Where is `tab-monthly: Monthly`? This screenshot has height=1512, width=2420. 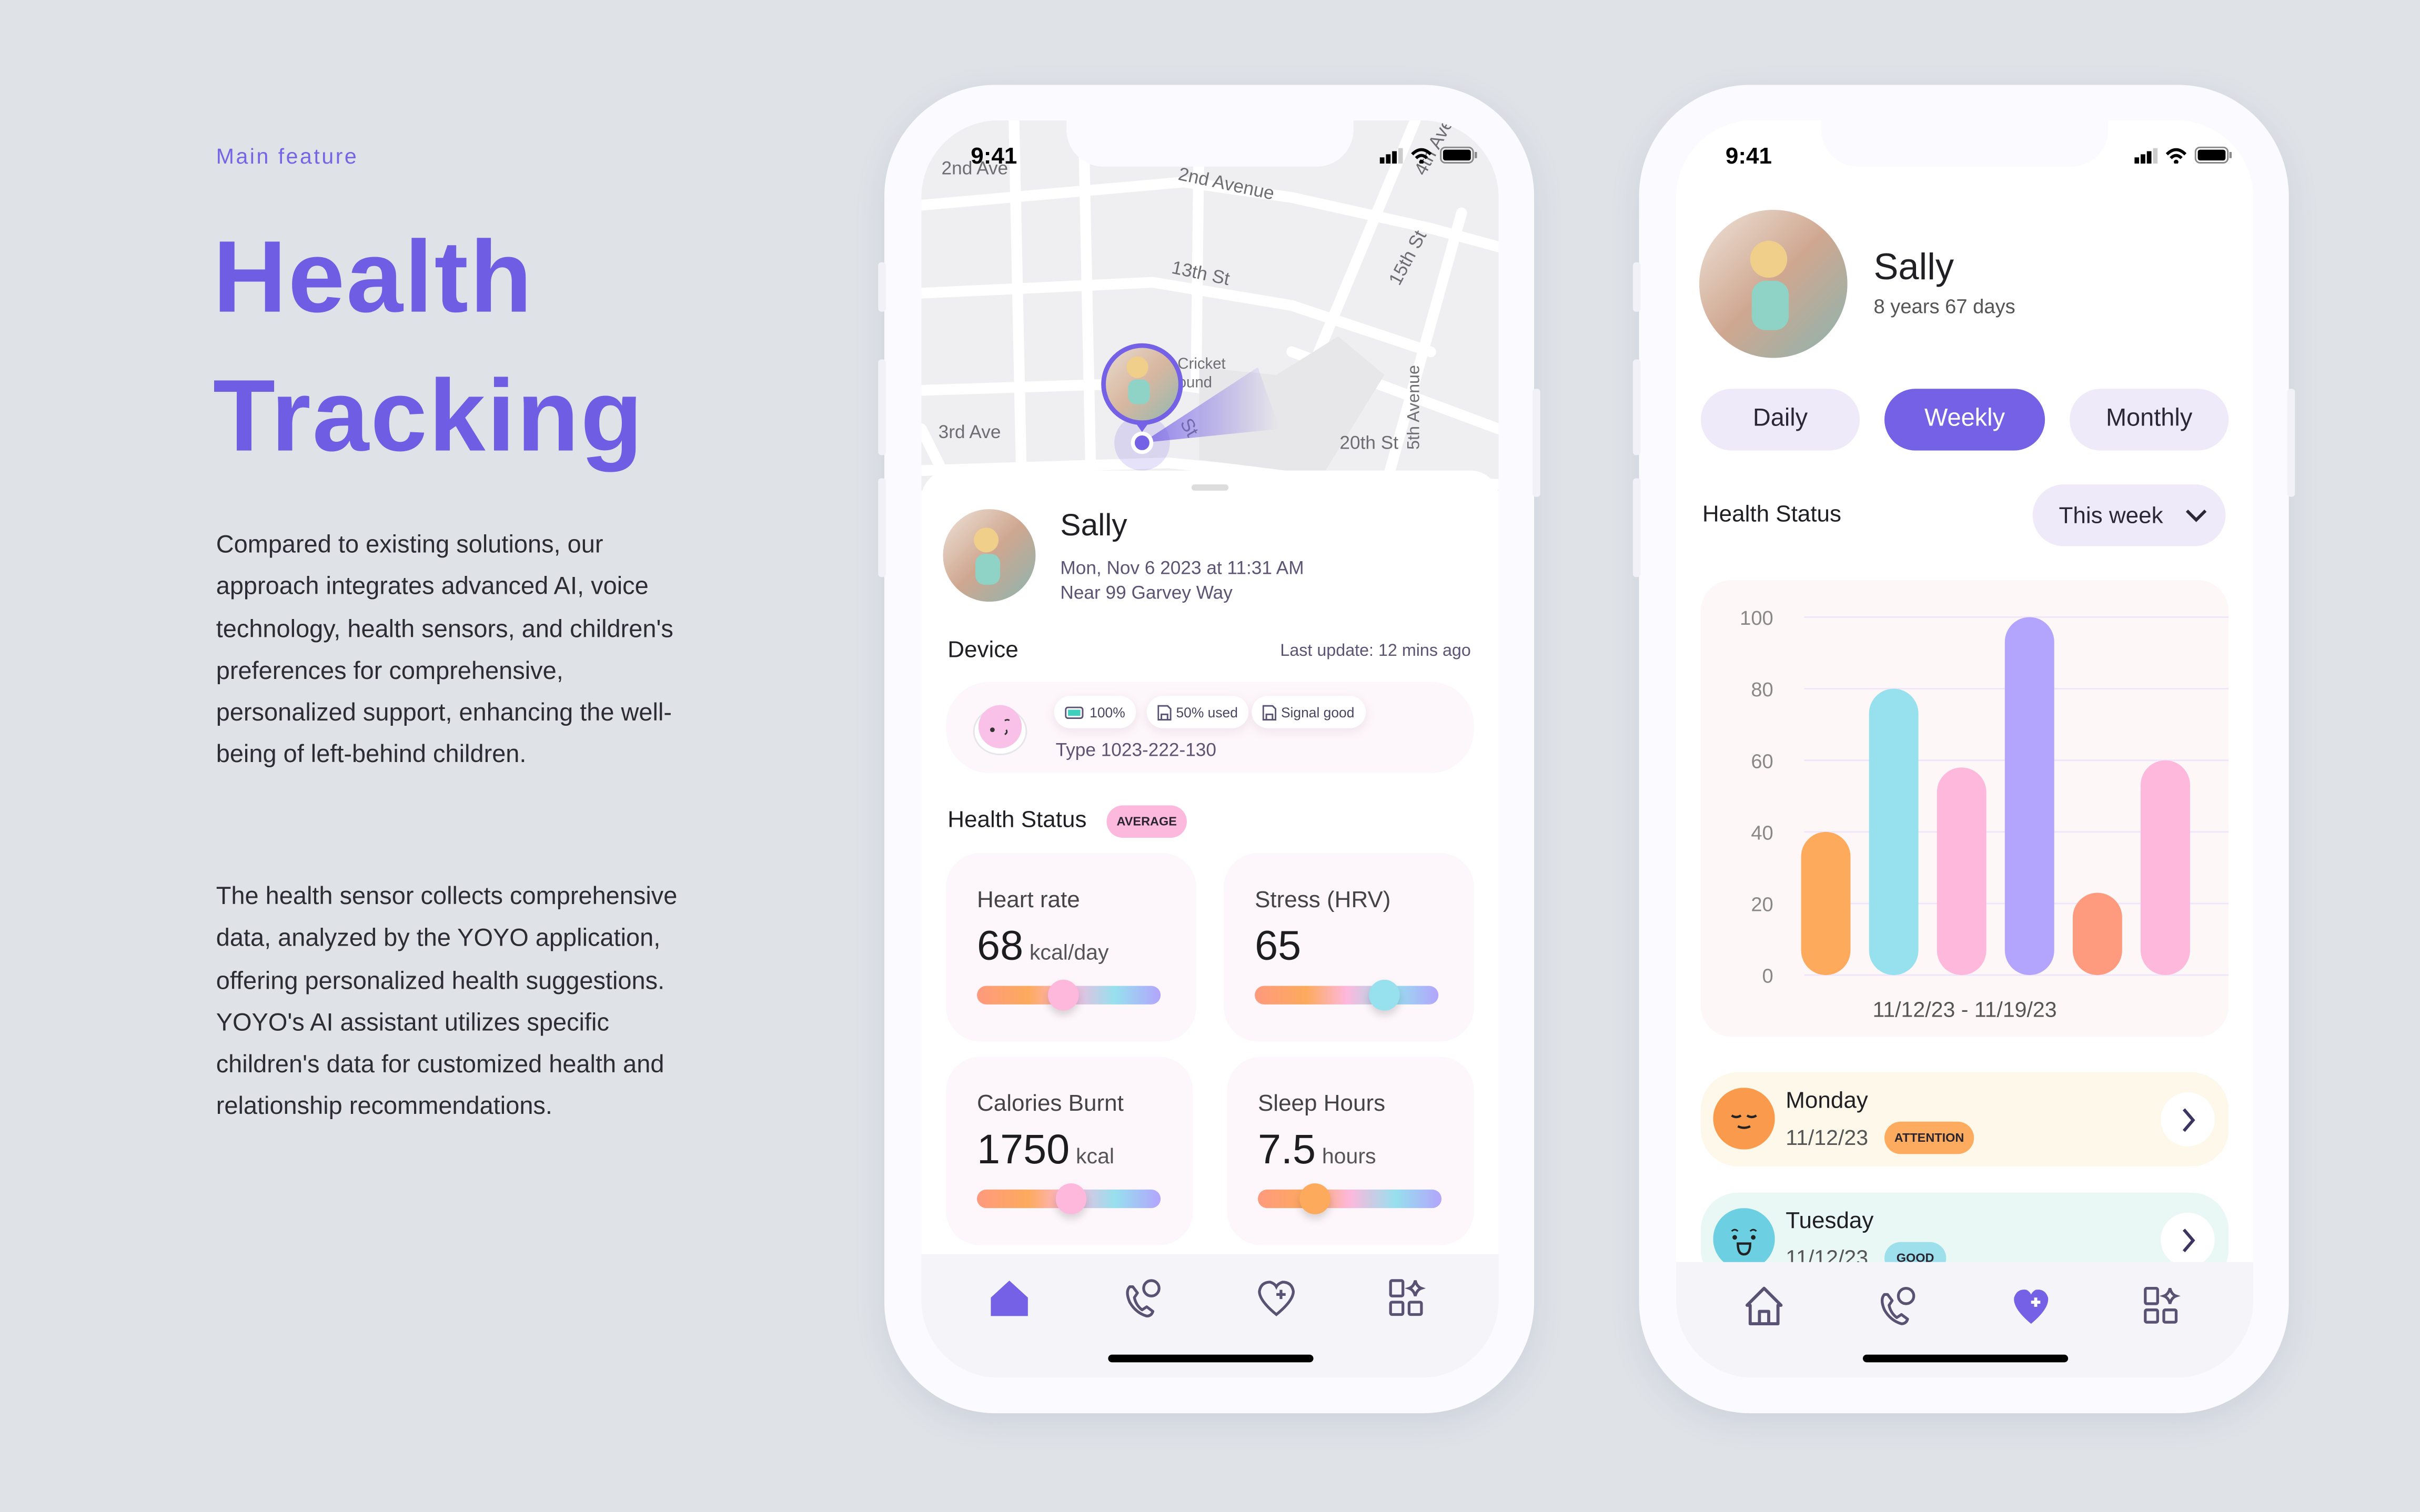 tab-monthly: Monthly is located at coordinates (2149, 420).